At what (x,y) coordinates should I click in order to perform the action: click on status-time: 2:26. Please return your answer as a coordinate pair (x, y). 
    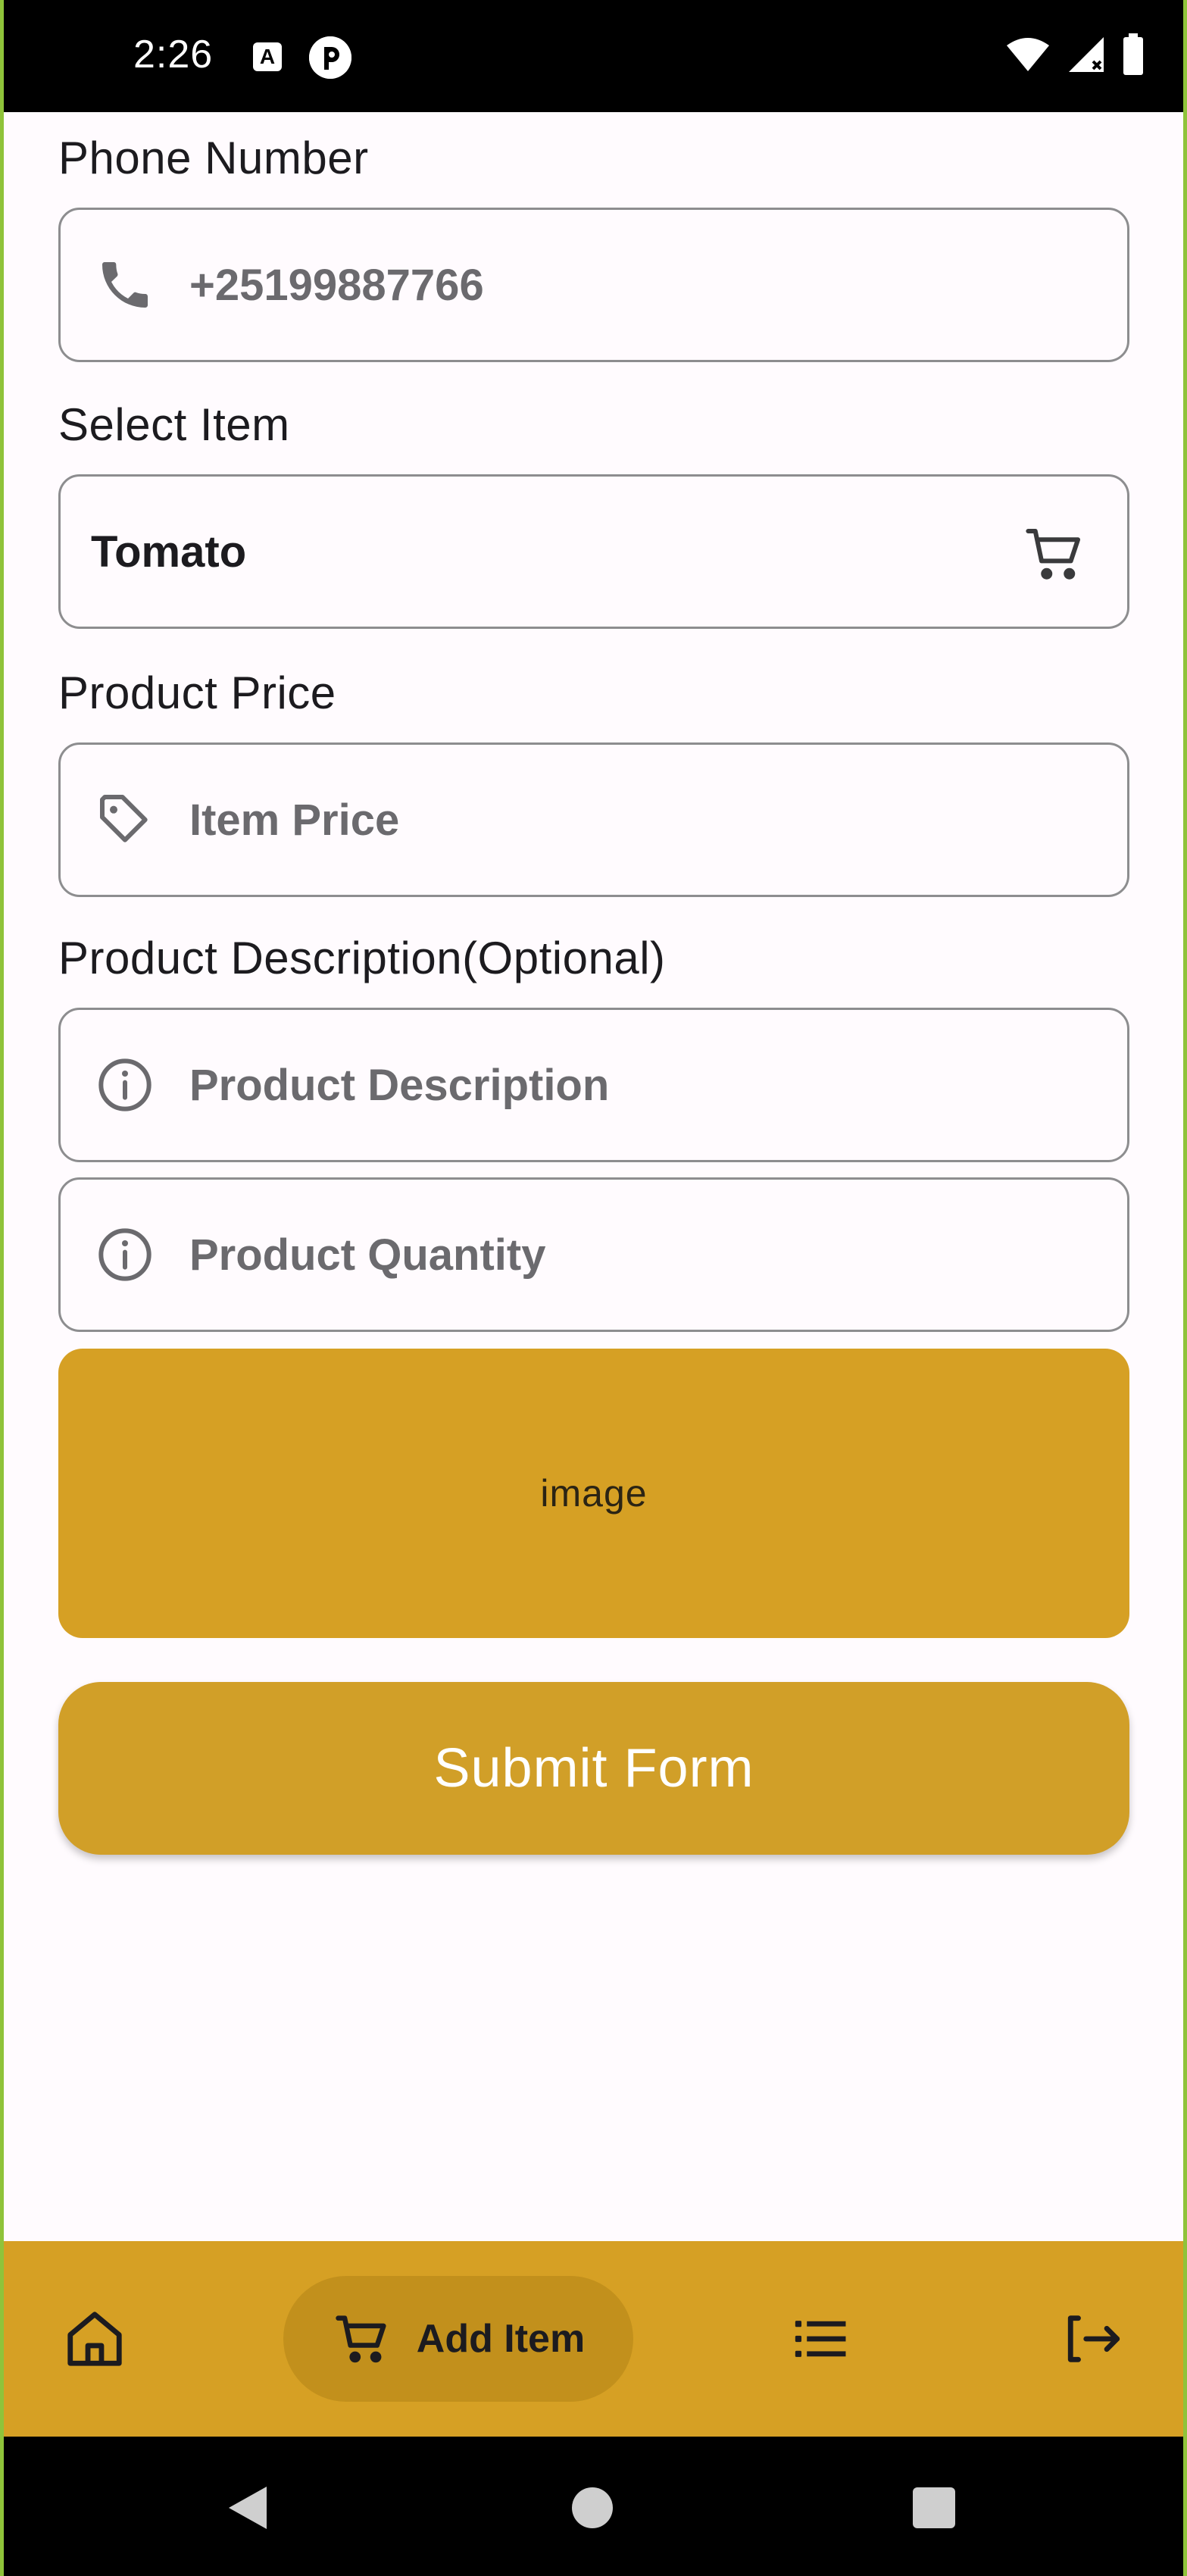
    Looking at the image, I should click on (173, 55).